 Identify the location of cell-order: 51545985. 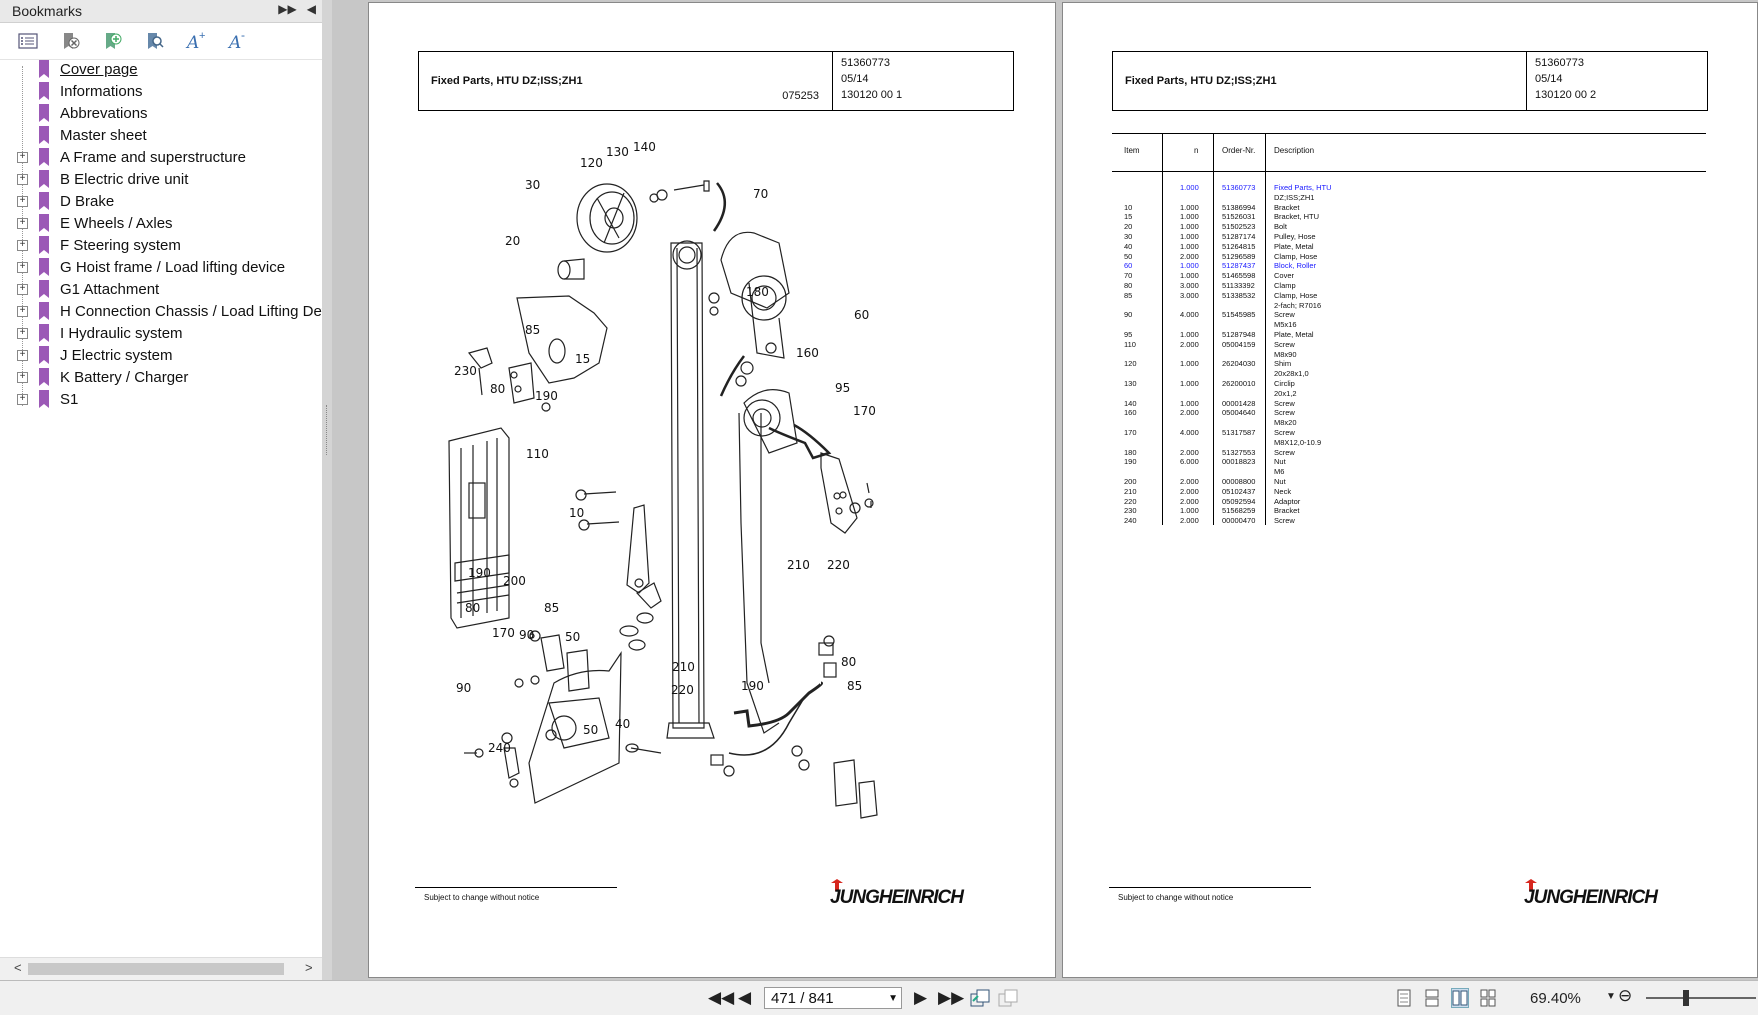
(1239, 315).